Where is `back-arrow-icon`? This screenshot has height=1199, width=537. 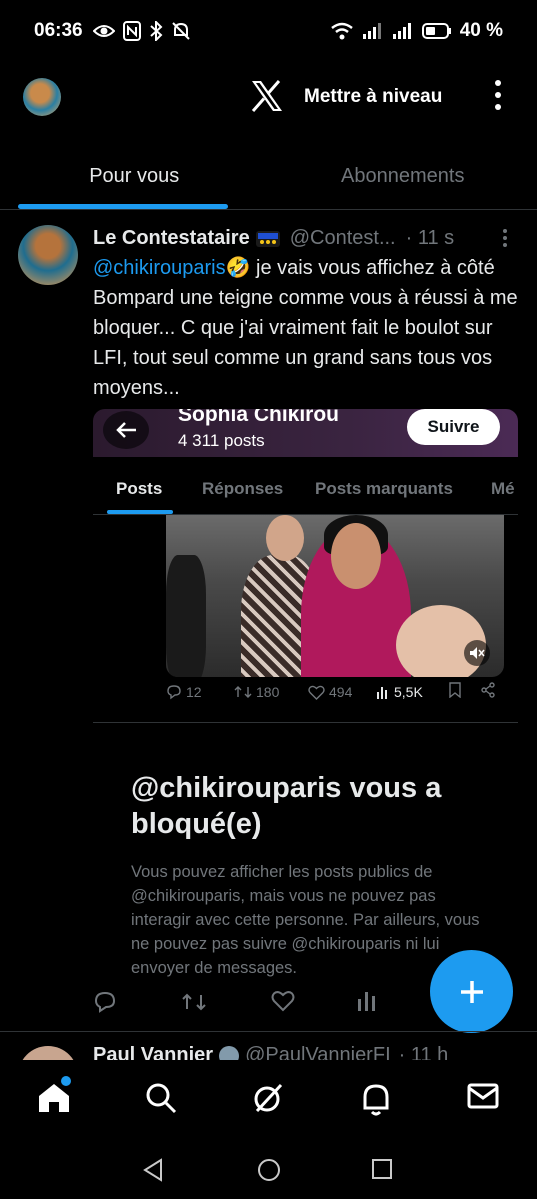
back-arrow-icon is located at coordinates (126, 430).